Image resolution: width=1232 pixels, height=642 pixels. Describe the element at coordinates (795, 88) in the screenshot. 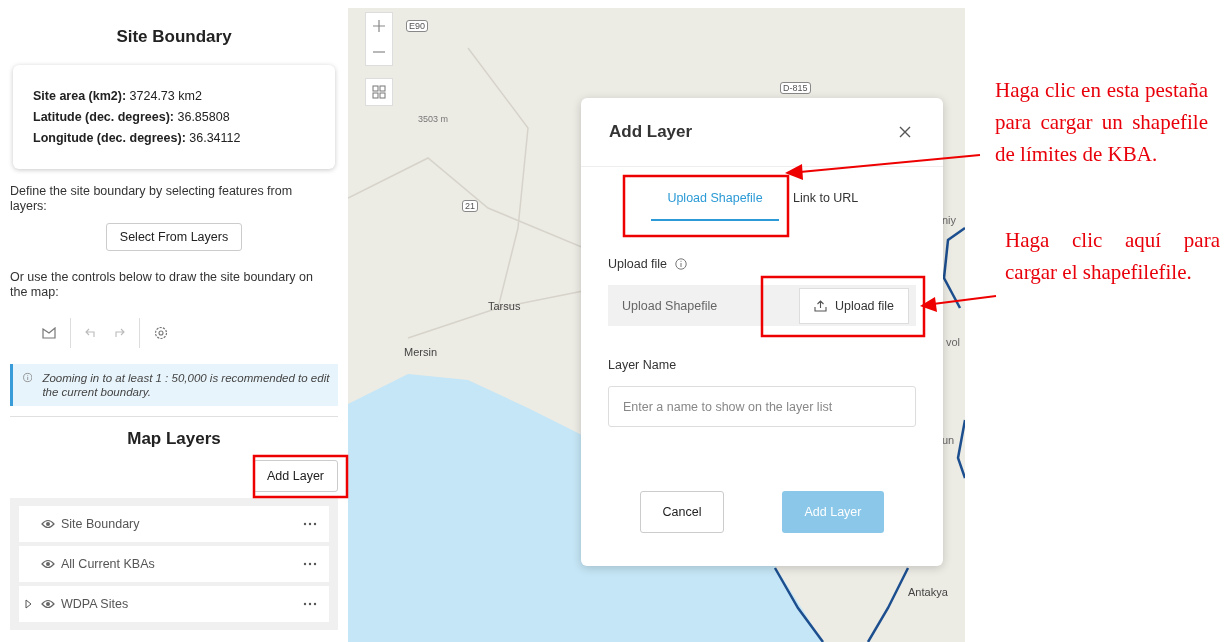

I see `map-label: D-815` at that location.